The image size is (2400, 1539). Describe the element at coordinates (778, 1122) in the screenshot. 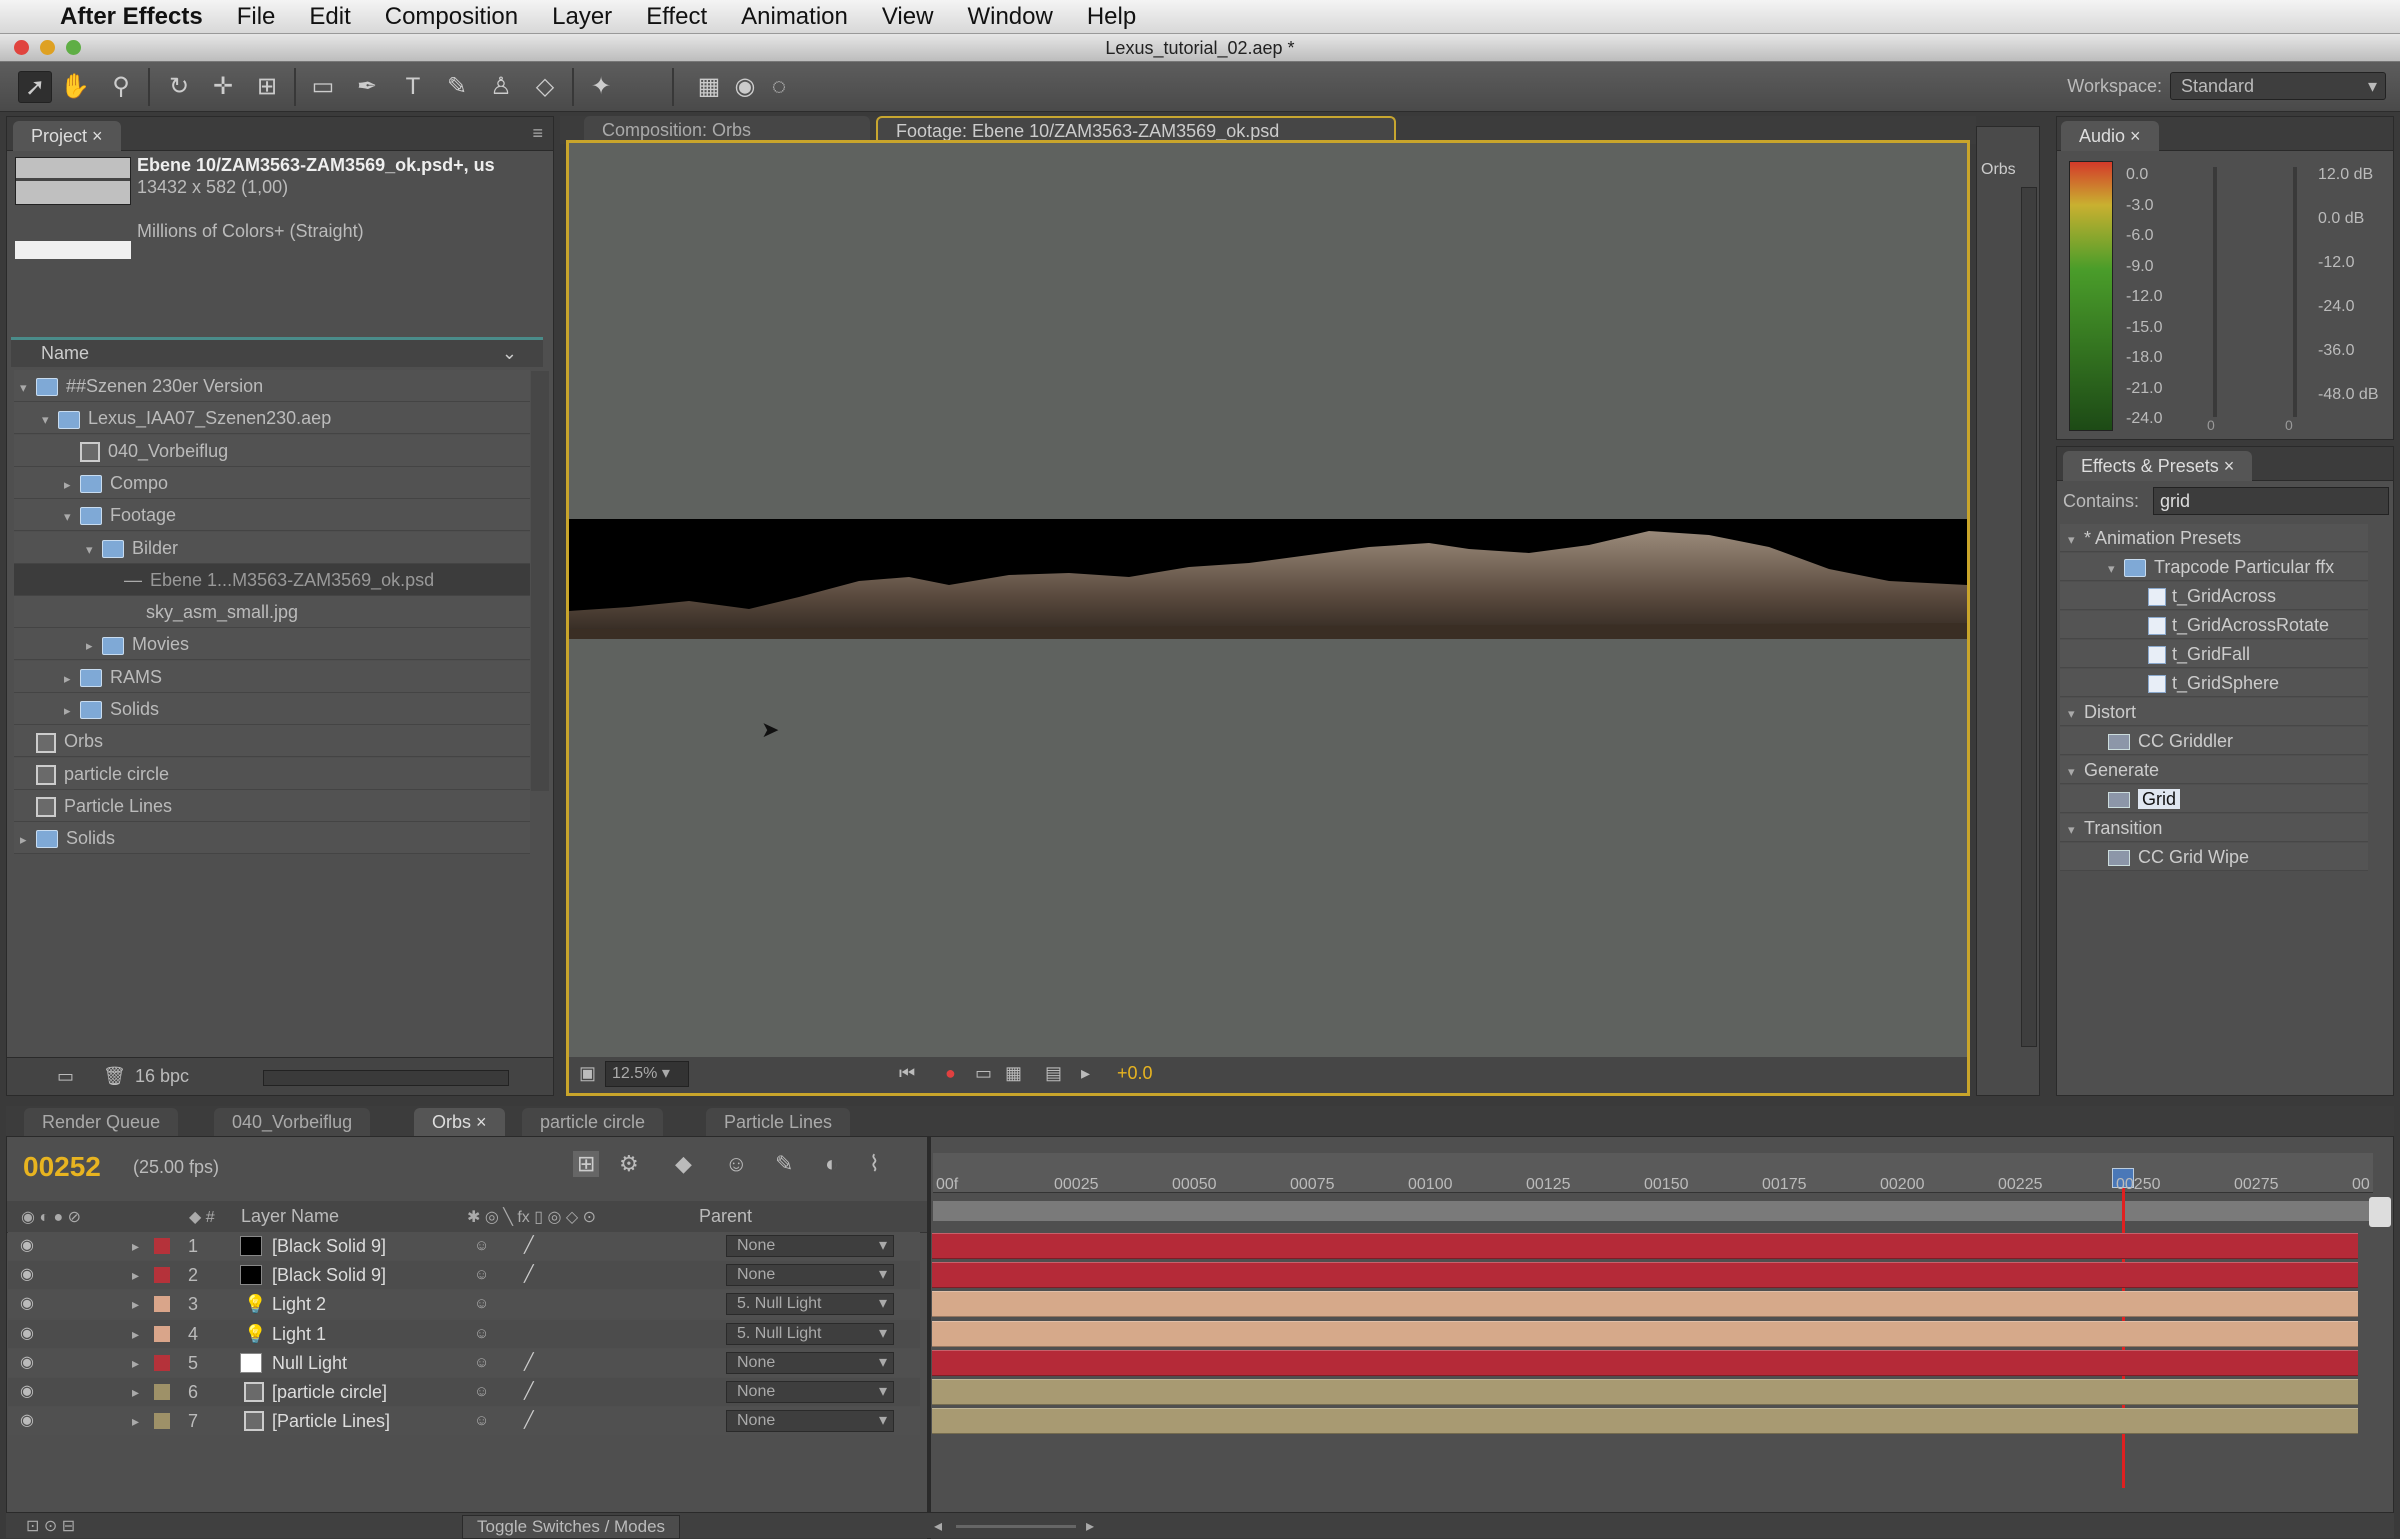

I see `tab-particle-lines: Particle Lines` at that location.